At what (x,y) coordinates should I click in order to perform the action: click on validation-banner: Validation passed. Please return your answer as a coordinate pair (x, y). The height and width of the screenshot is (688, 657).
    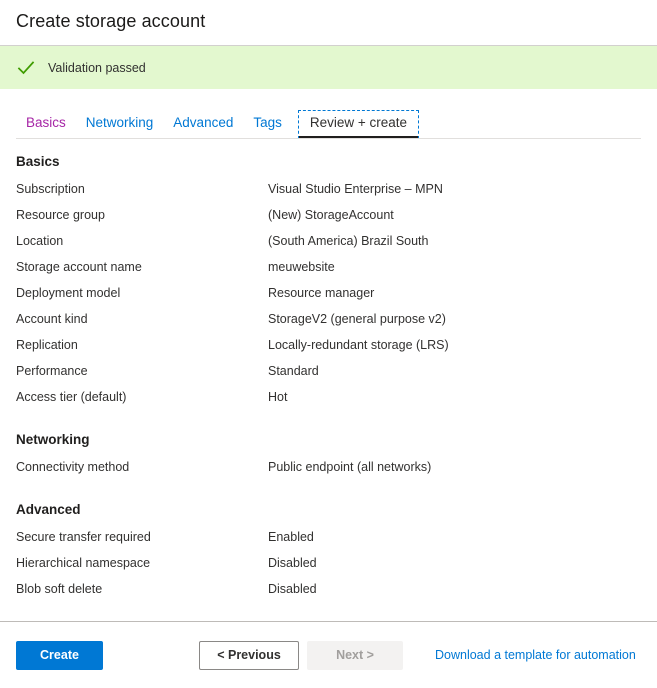
    Looking at the image, I should click on (328, 67).